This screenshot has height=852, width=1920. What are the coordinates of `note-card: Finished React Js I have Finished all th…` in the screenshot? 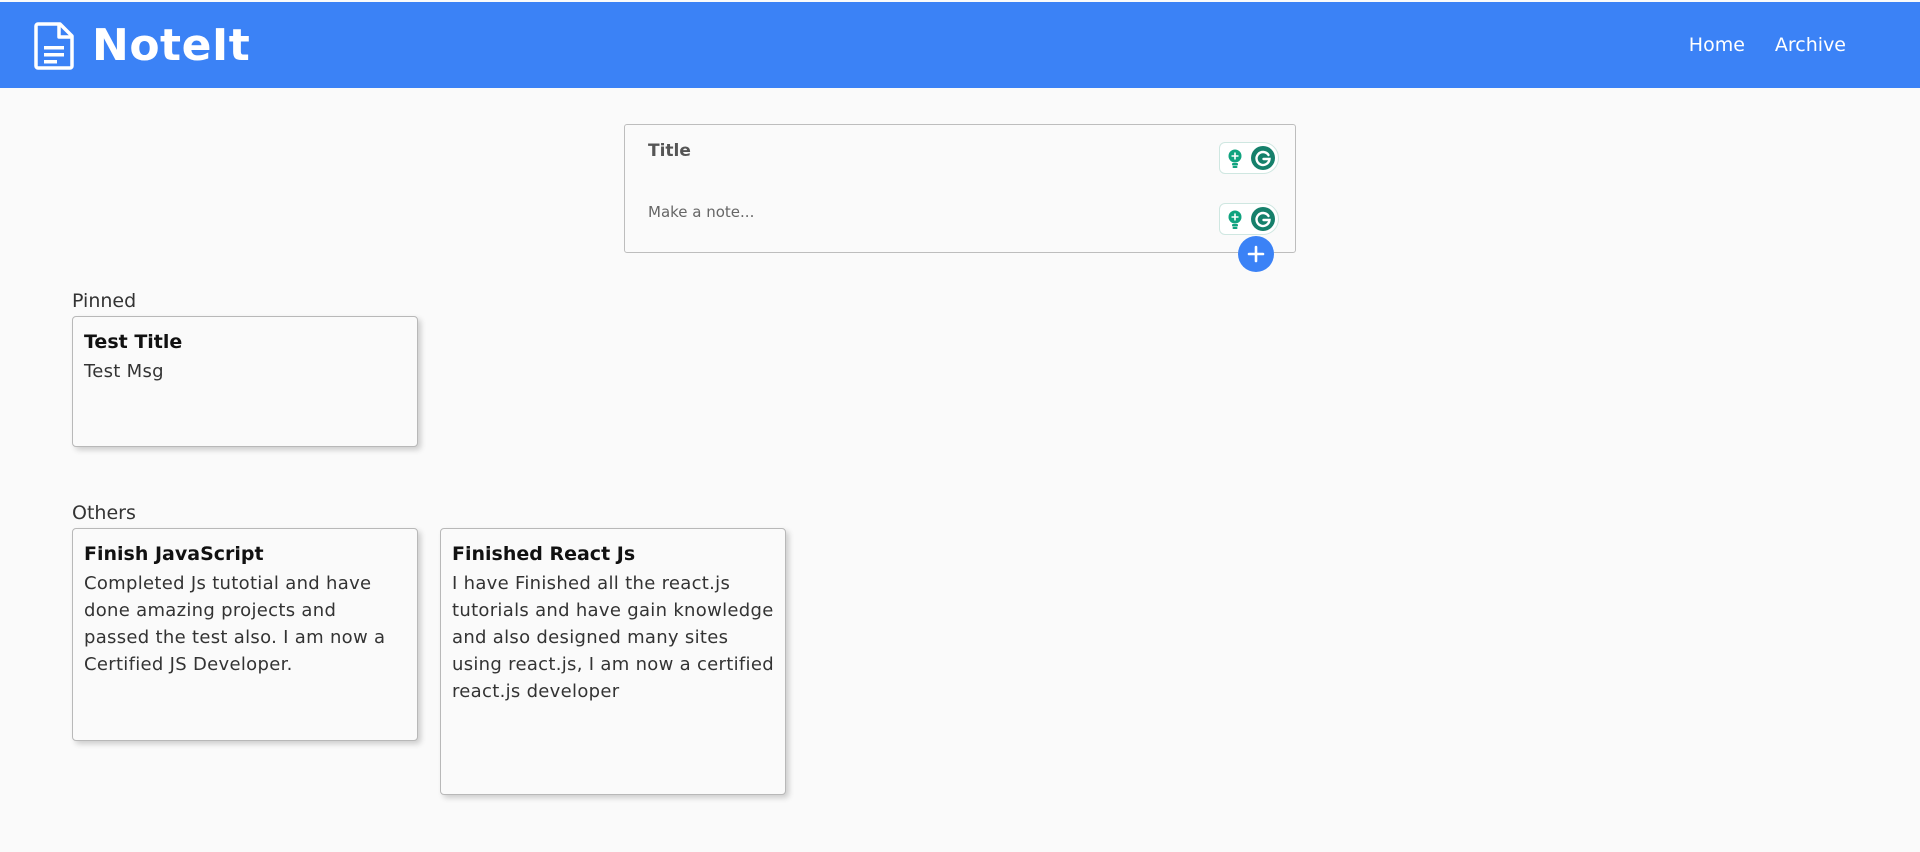 It's located at (613, 661).